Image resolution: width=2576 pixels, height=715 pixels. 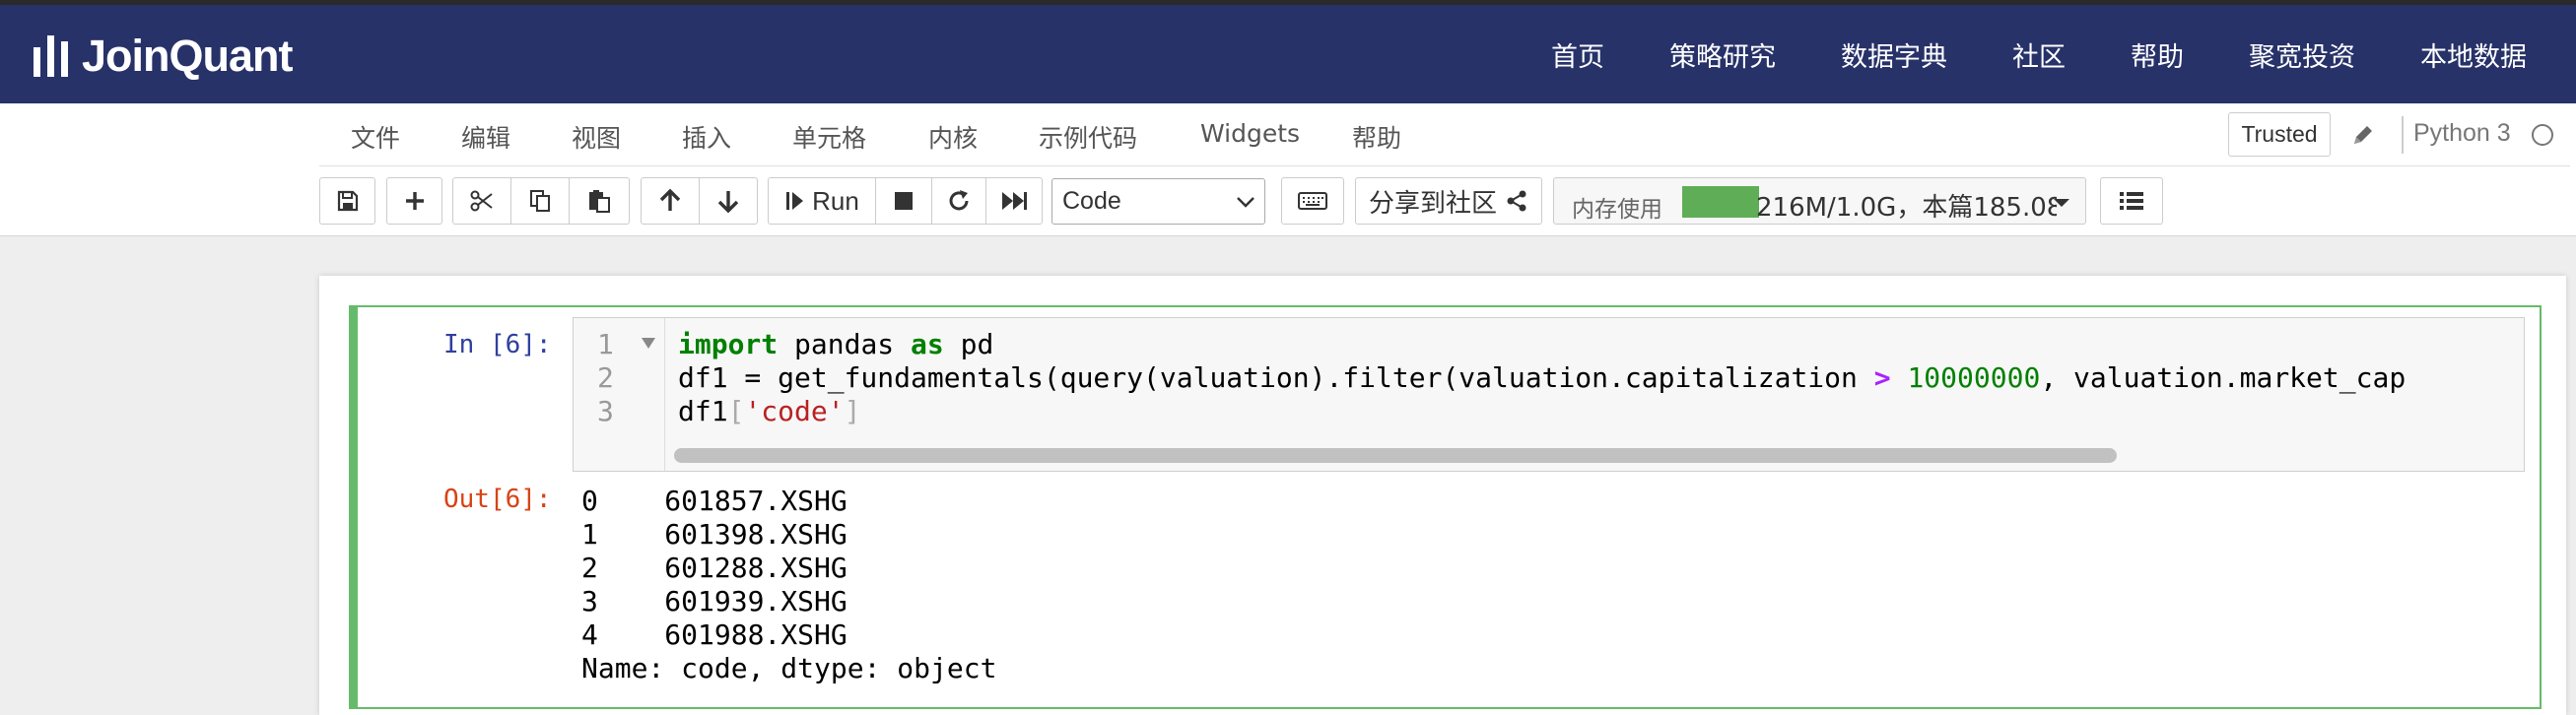 I want to click on nav-community: 社区, so click(x=2039, y=54).